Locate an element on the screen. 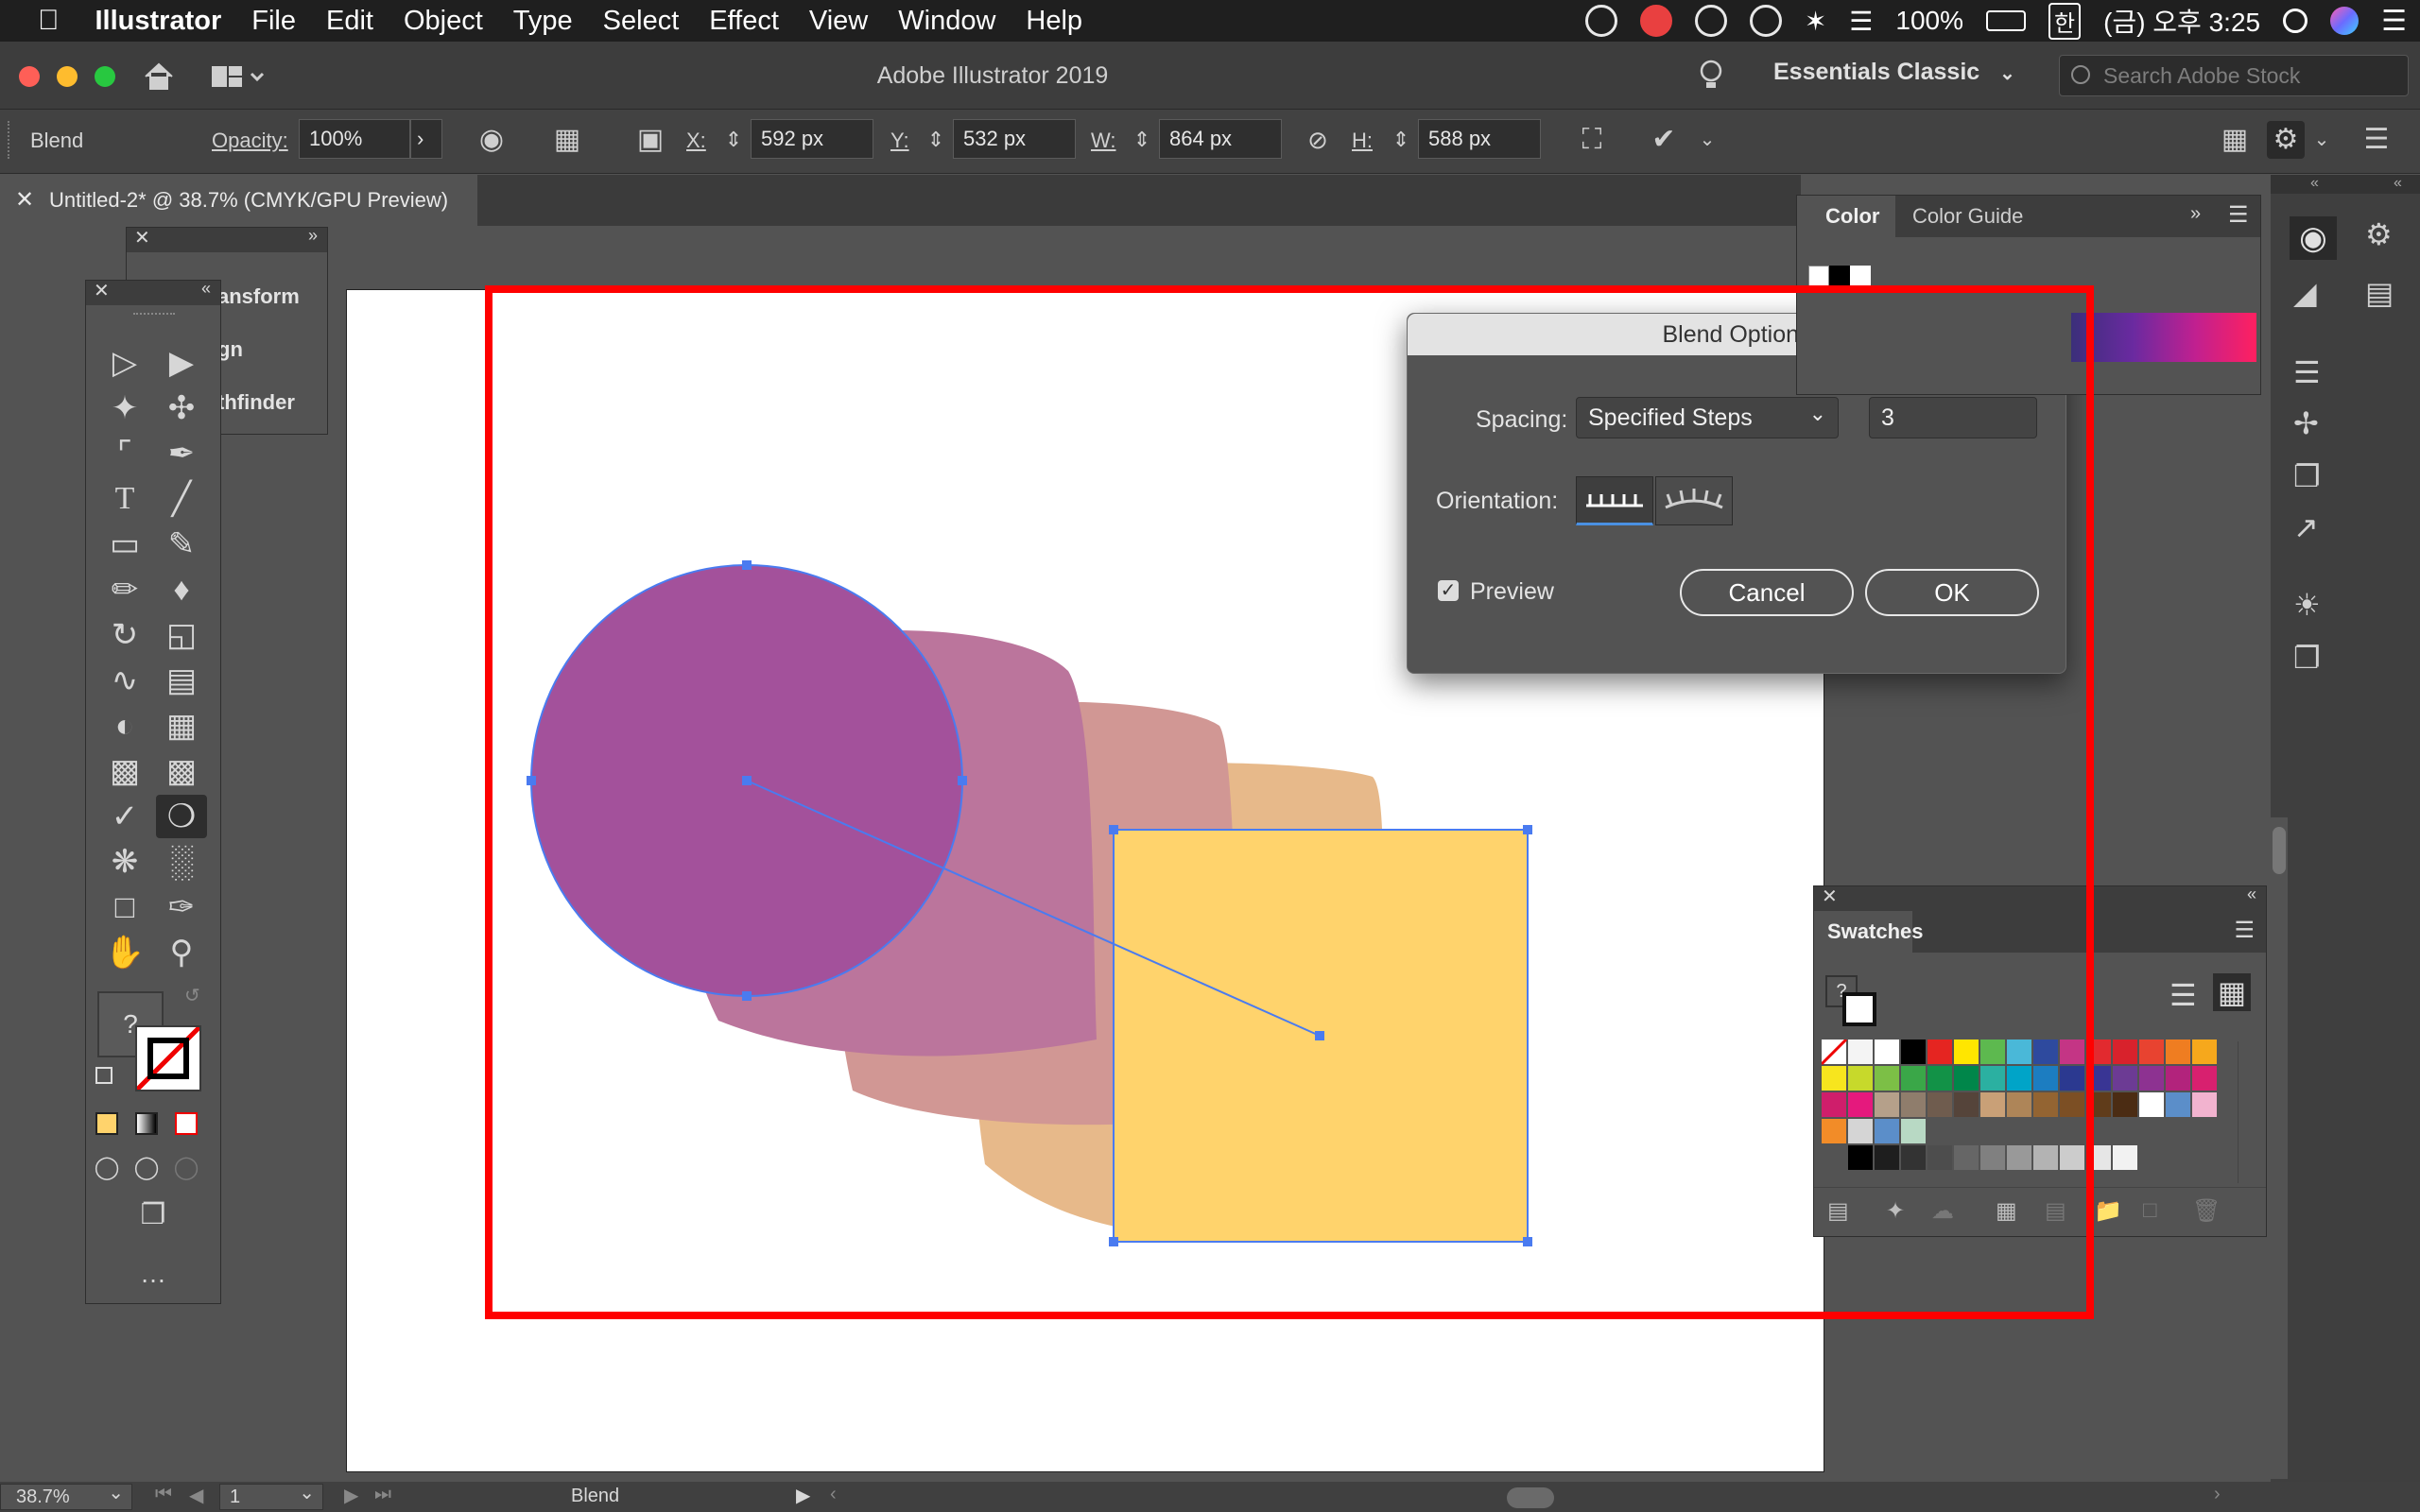  rectangle-tool-icon: ▭ is located at coordinates (124, 544).